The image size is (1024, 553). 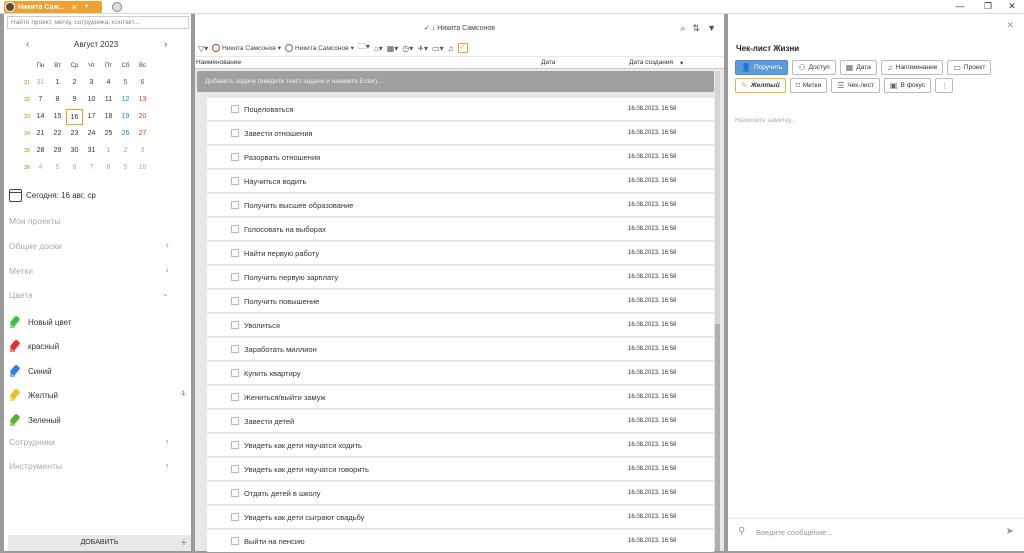 What do you see at coordinates (460, 301) in the screenshot?
I see `task-row: Получить повышение 16.08.2023, 16:58` at bounding box center [460, 301].